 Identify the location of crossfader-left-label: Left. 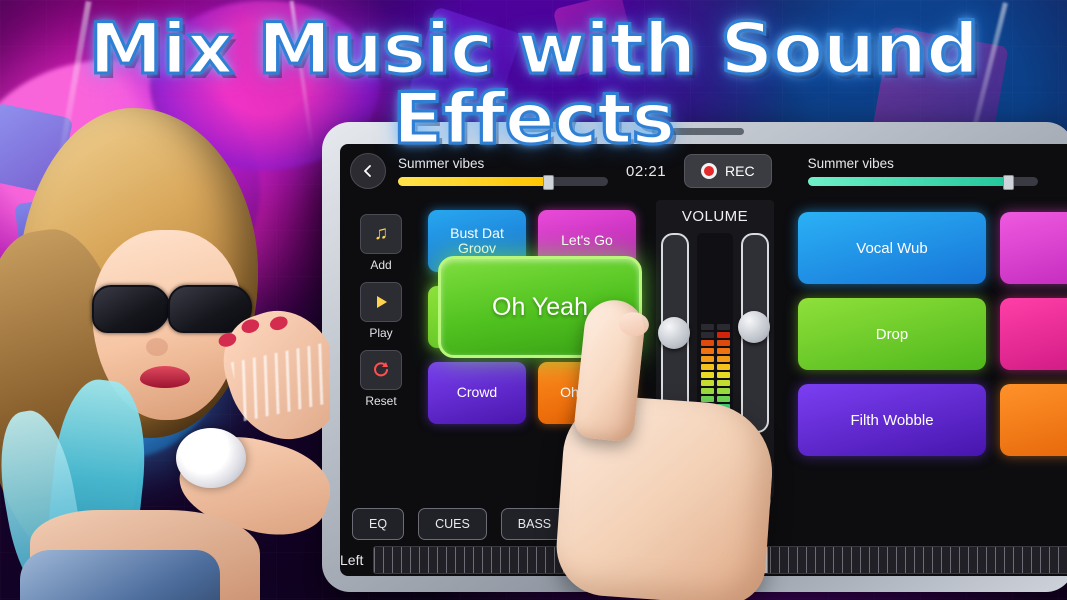
(352, 560).